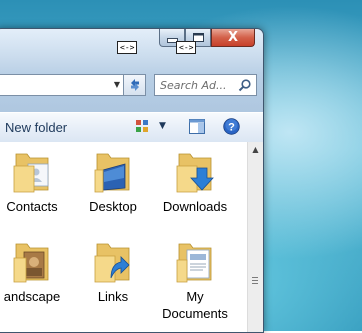 The image size is (362, 333). I want to click on search-box, so click(205, 85).